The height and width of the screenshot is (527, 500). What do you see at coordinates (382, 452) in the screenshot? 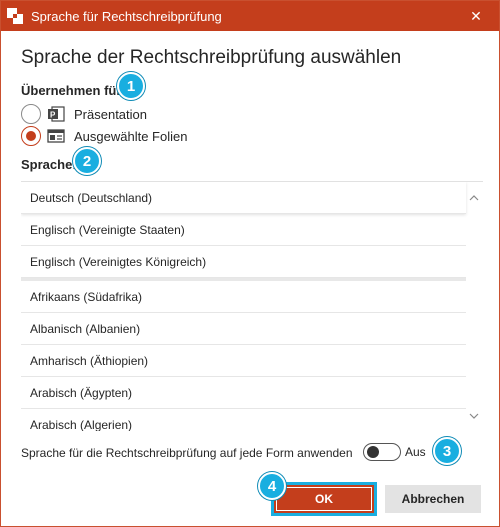
I see `apply-all-shapes-toggle` at bounding box center [382, 452].